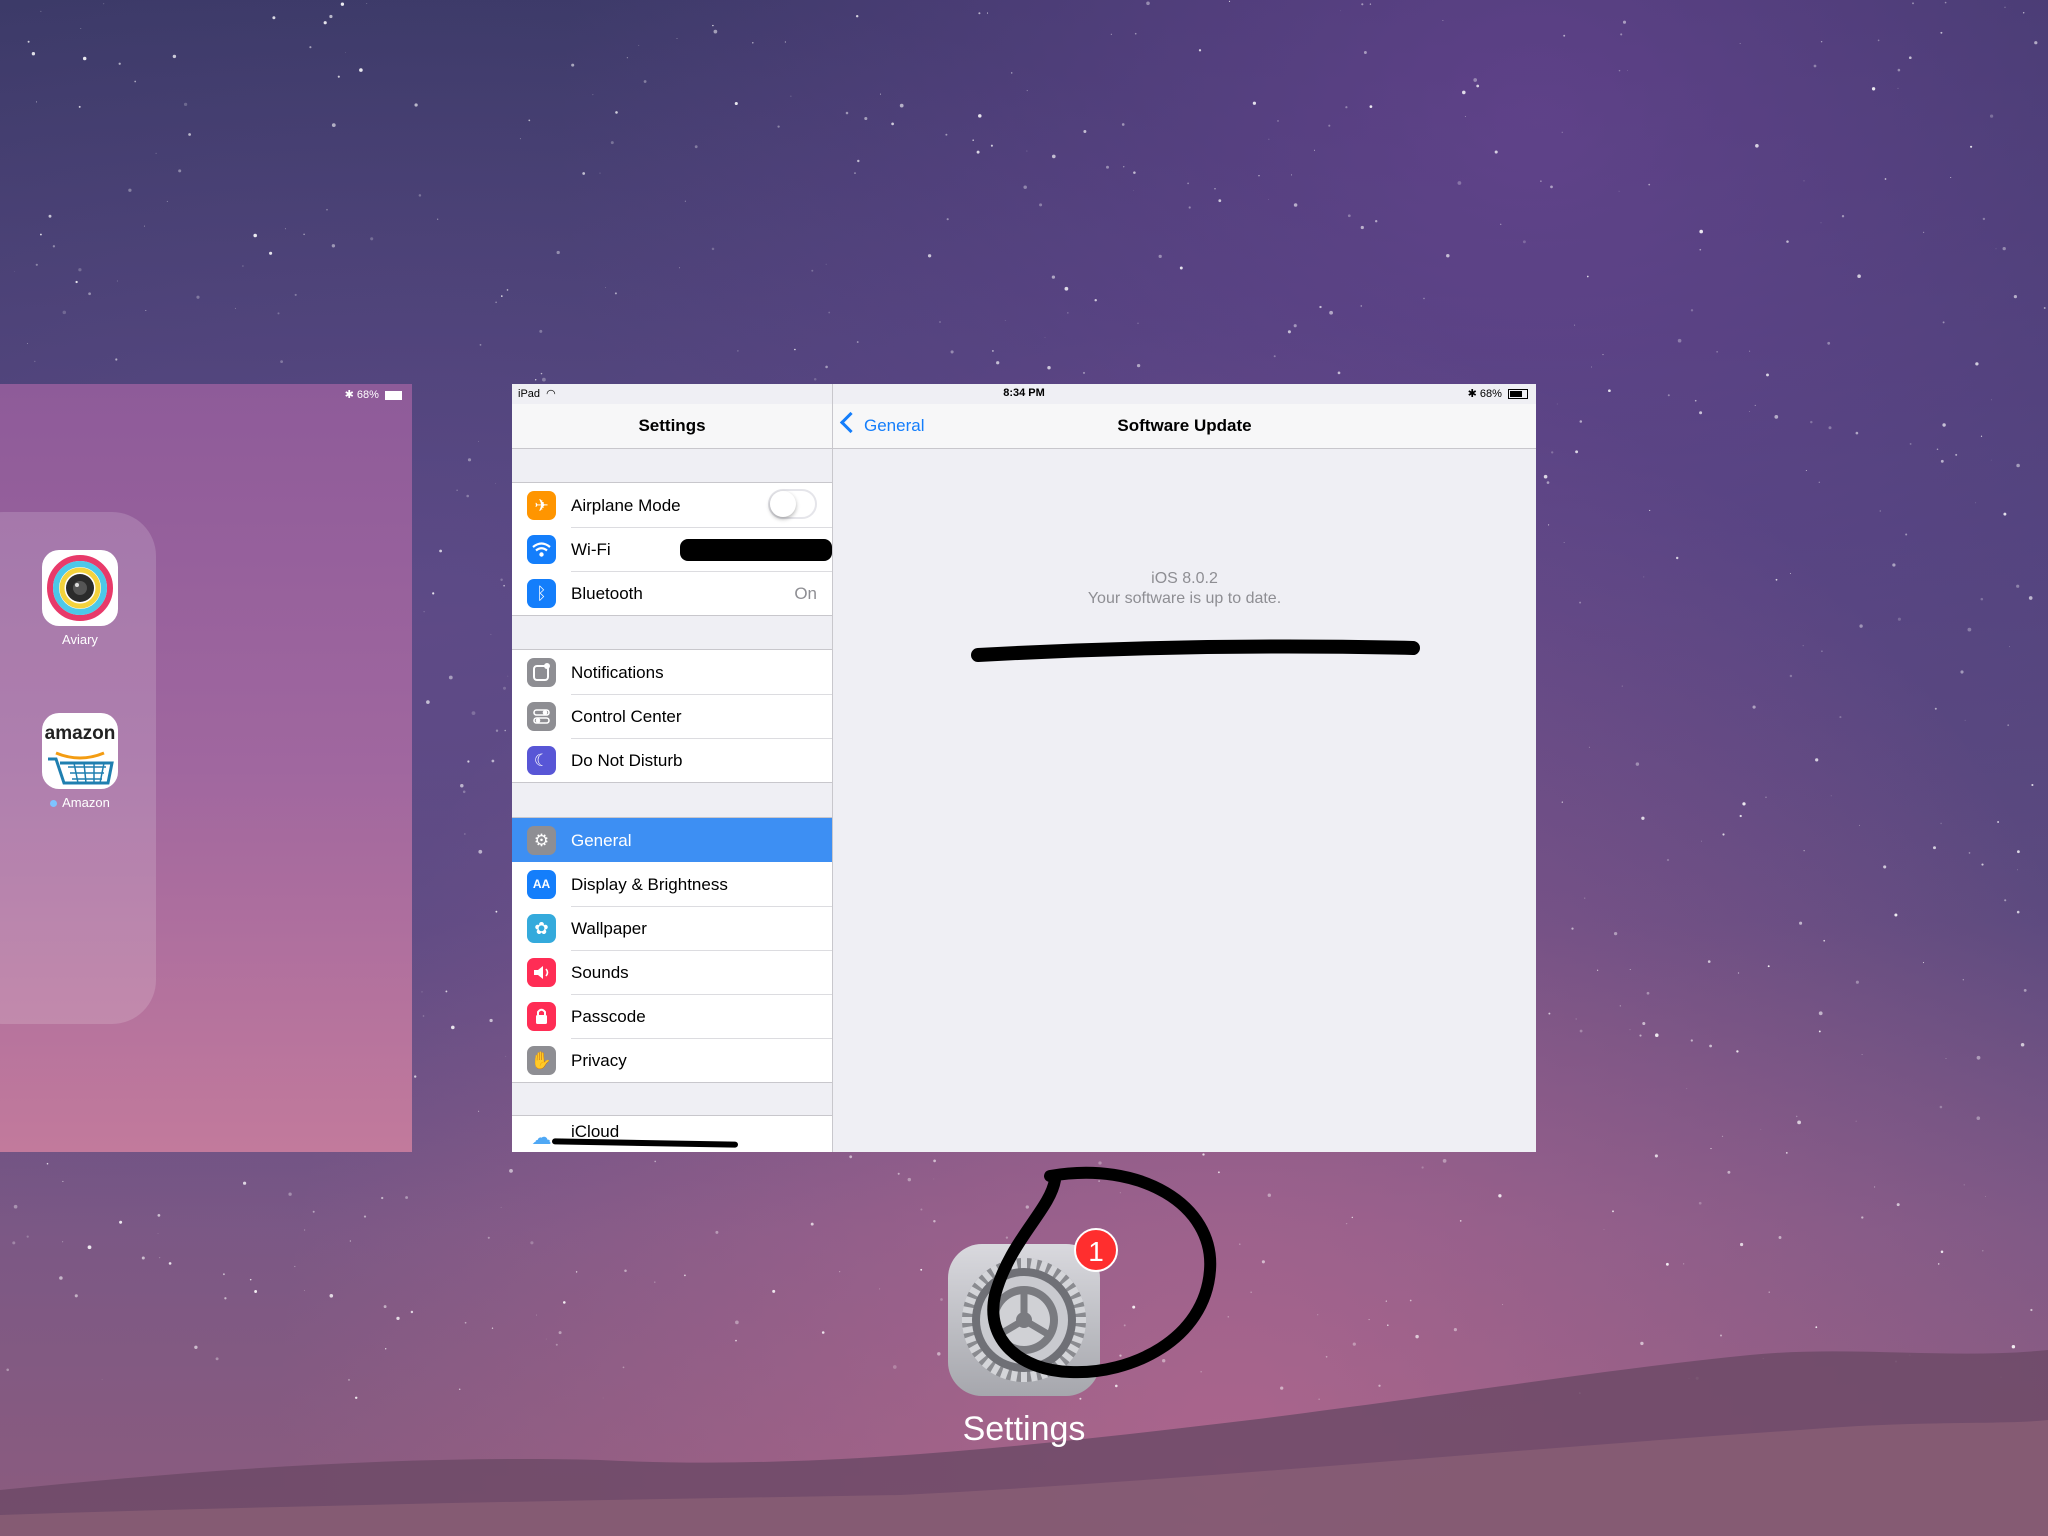 Image resolution: width=2048 pixels, height=1536 pixels. I want to click on airplane-icon: ✈, so click(541, 505).